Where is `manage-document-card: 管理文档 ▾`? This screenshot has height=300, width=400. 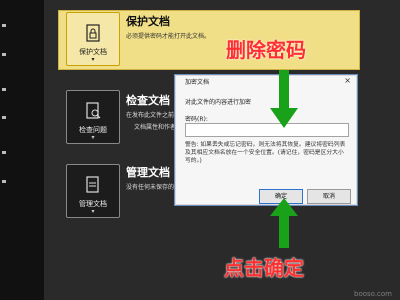
manage-document-card: 管理文档 ▾ is located at coordinates (93, 191).